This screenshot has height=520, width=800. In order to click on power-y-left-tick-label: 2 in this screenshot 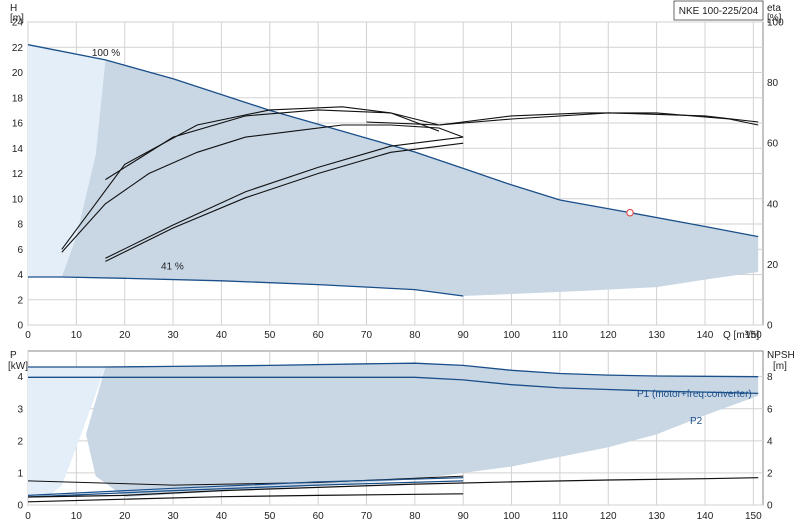, I will do `click(20, 441)`.